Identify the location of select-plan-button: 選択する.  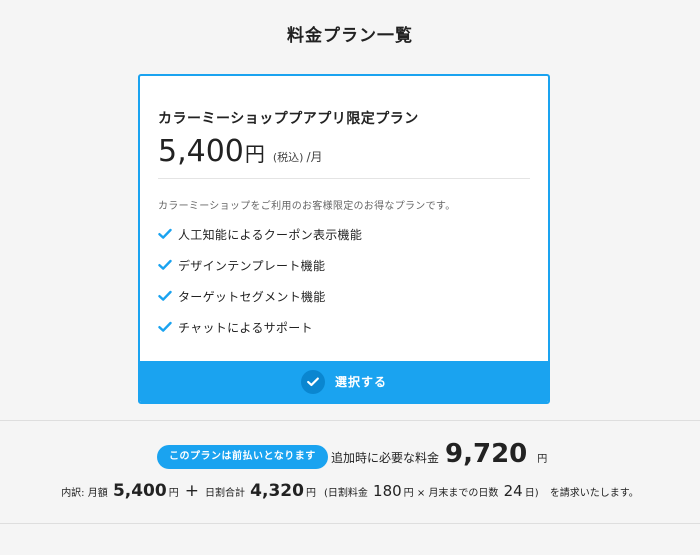
(344, 381).